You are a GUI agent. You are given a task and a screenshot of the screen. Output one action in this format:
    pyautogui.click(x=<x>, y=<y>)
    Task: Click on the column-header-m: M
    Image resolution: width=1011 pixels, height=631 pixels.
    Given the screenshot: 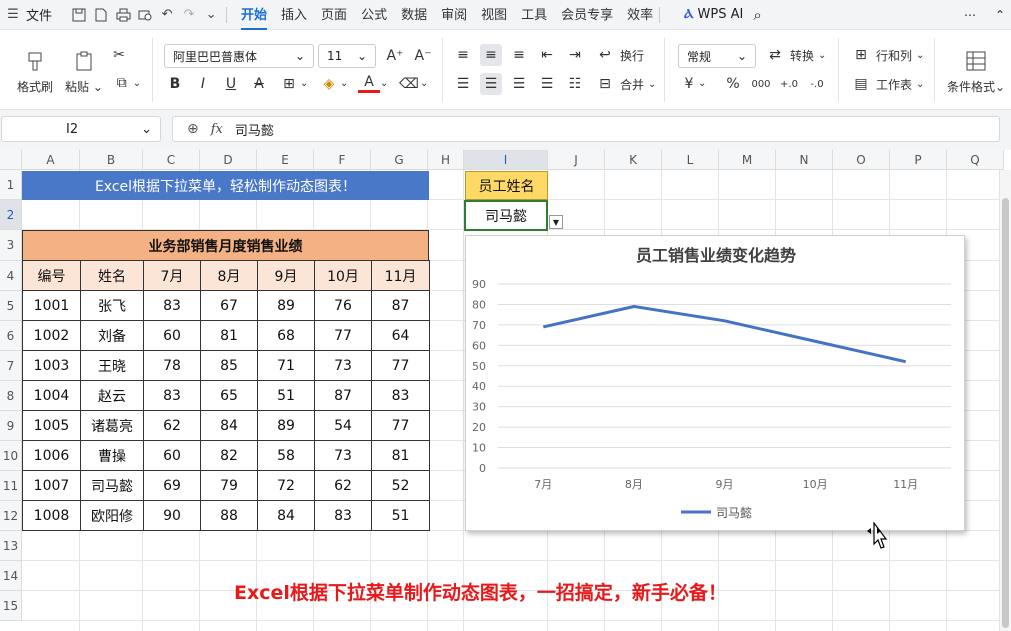 What is the action you would take?
    pyautogui.click(x=747, y=160)
    